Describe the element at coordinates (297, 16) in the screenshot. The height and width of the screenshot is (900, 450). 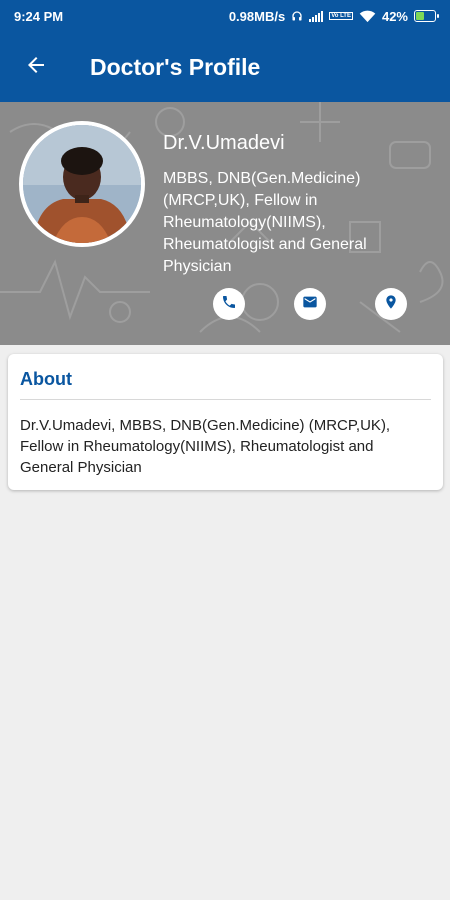
I see `headphones-icon` at that location.